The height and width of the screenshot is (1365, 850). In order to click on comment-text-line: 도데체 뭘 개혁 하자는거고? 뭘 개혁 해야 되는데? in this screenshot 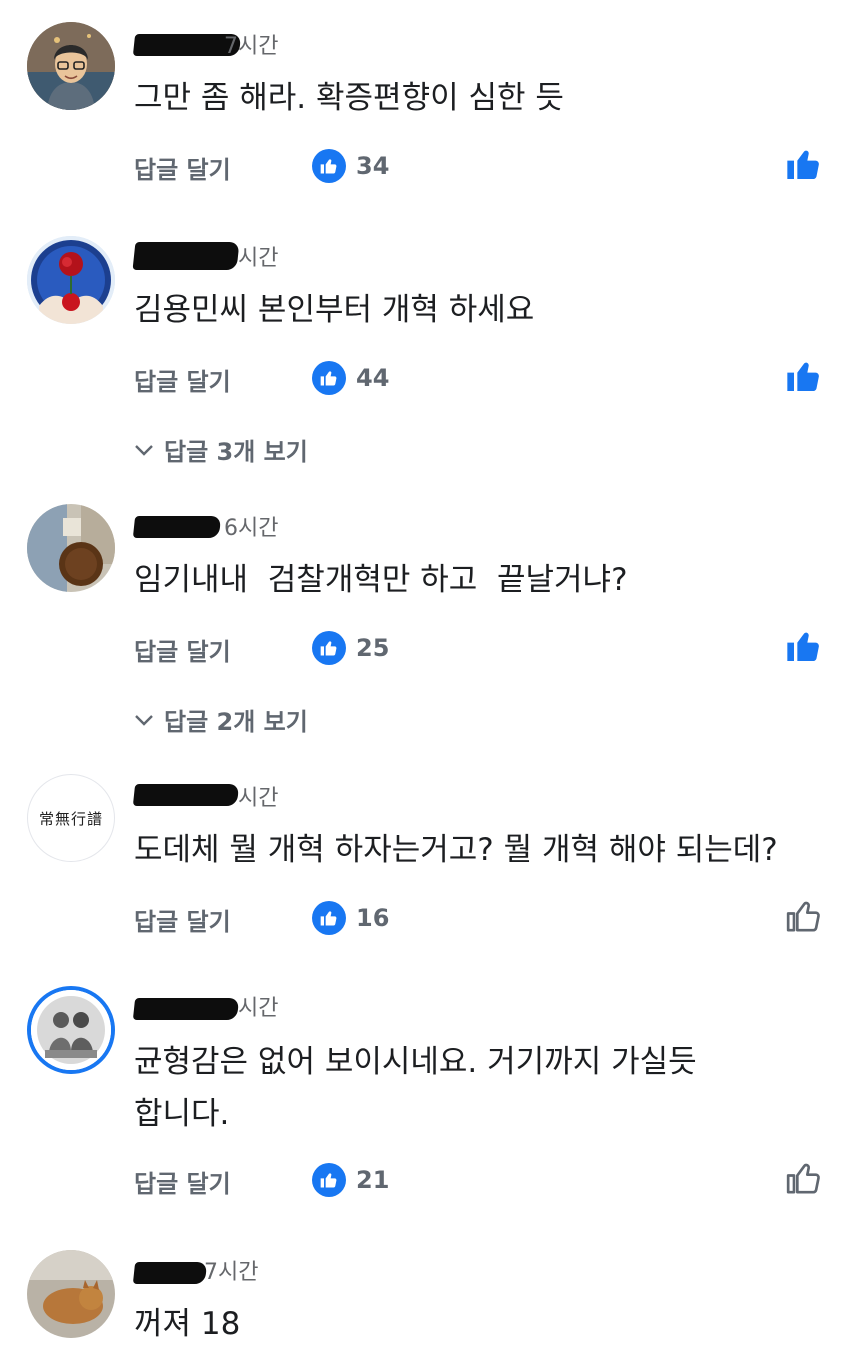, I will do `click(456, 850)`.